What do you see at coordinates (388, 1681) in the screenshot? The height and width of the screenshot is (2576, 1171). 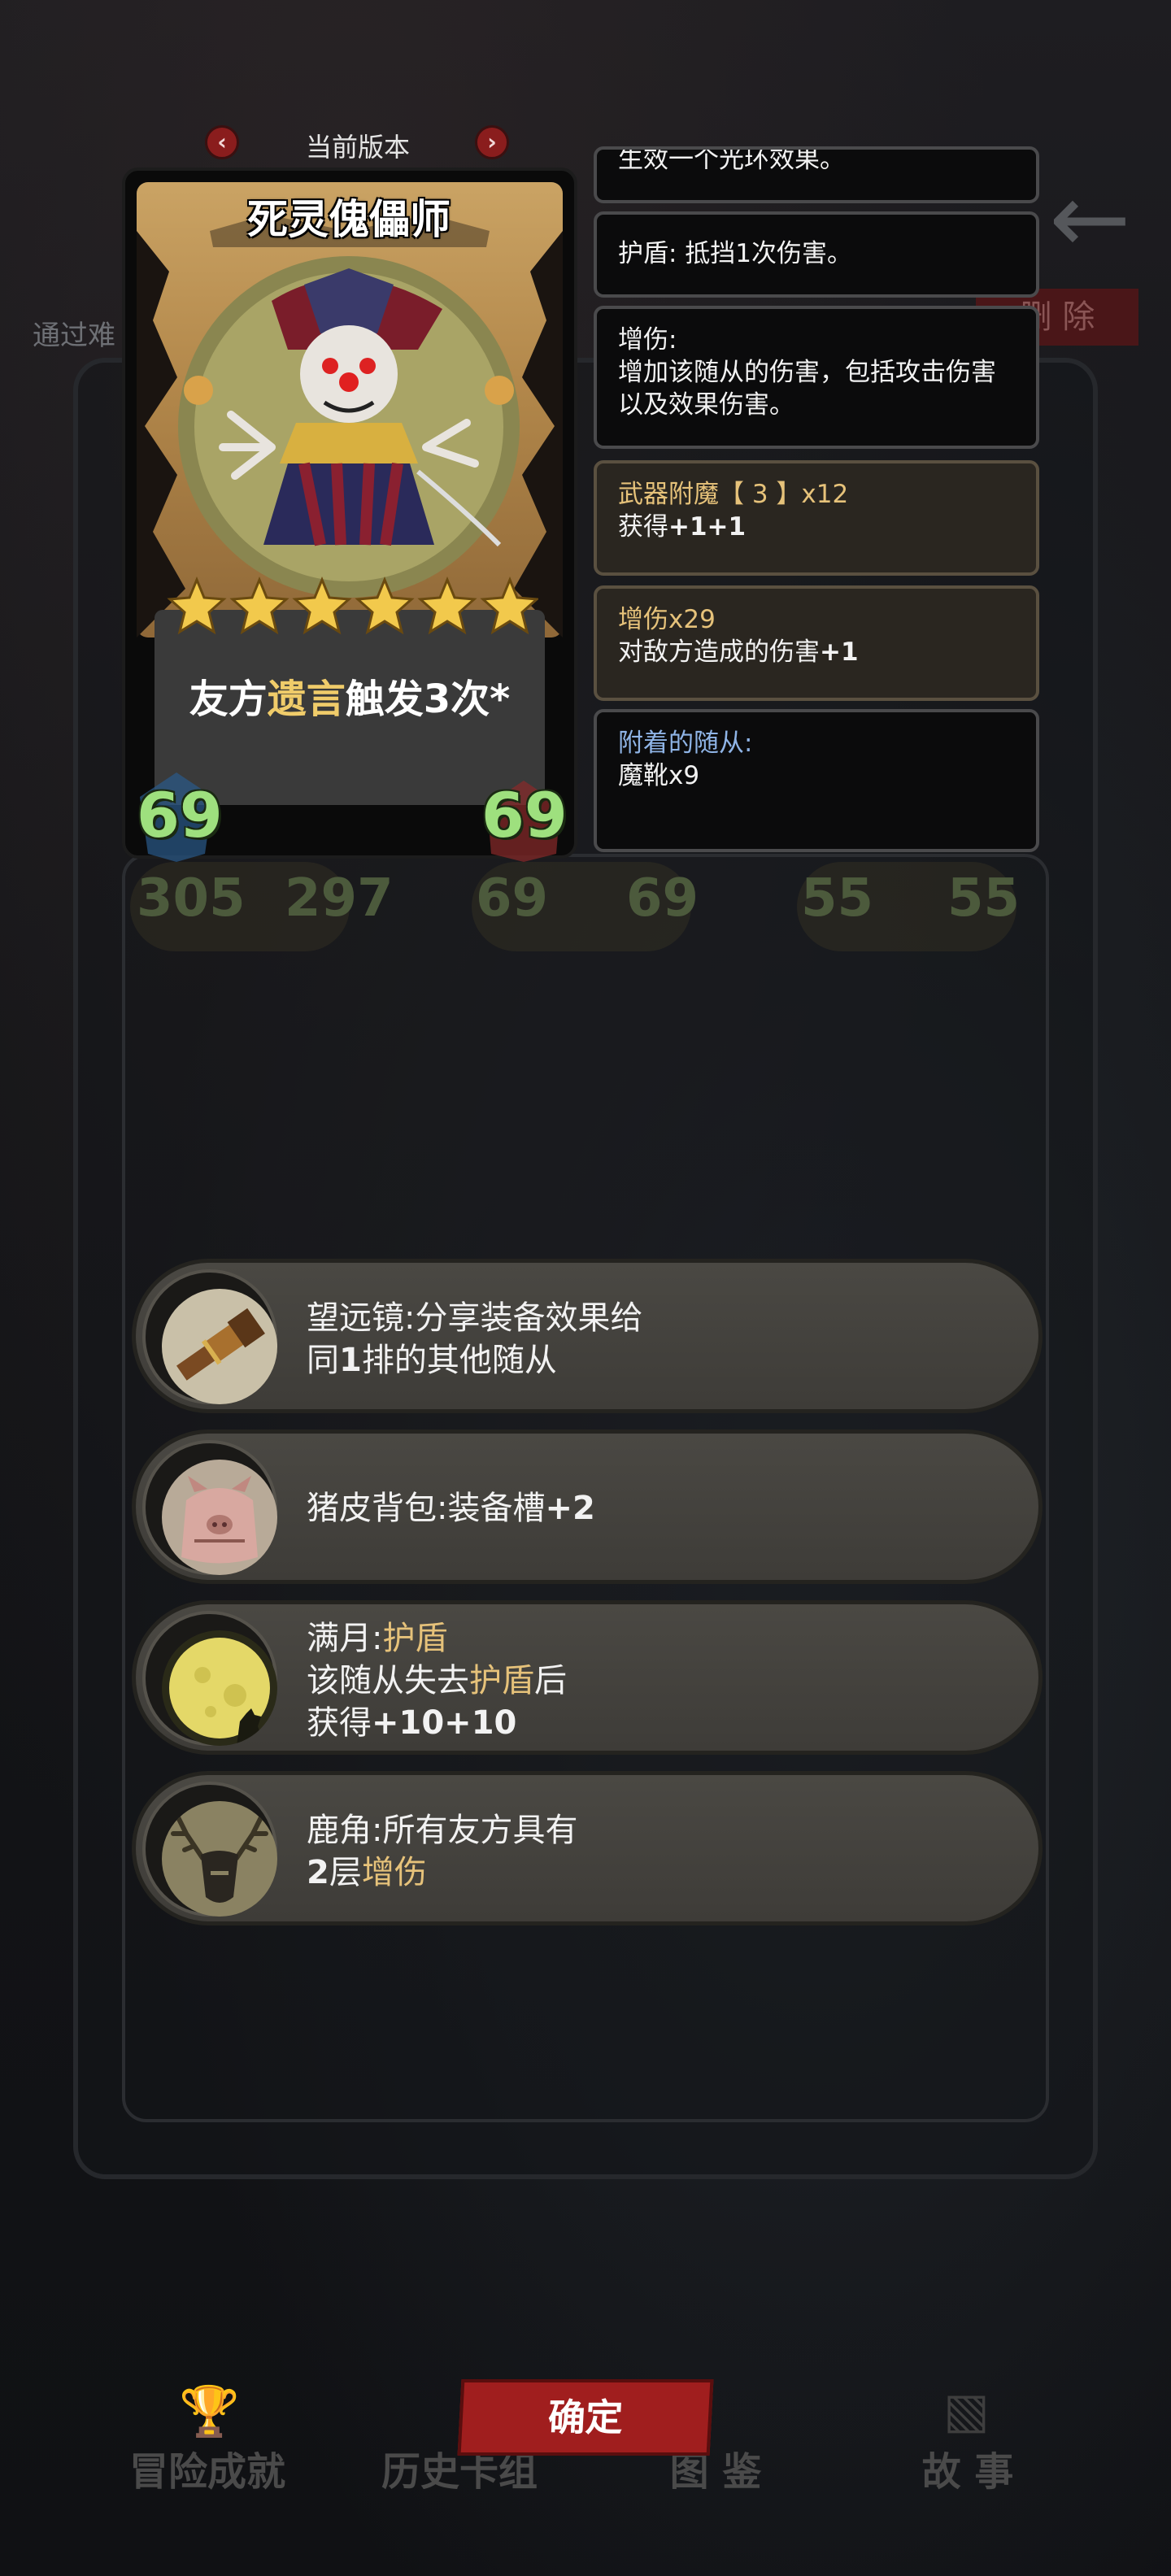 I see `equipment-text: 该随从失去` at bounding box center [388, 1681].